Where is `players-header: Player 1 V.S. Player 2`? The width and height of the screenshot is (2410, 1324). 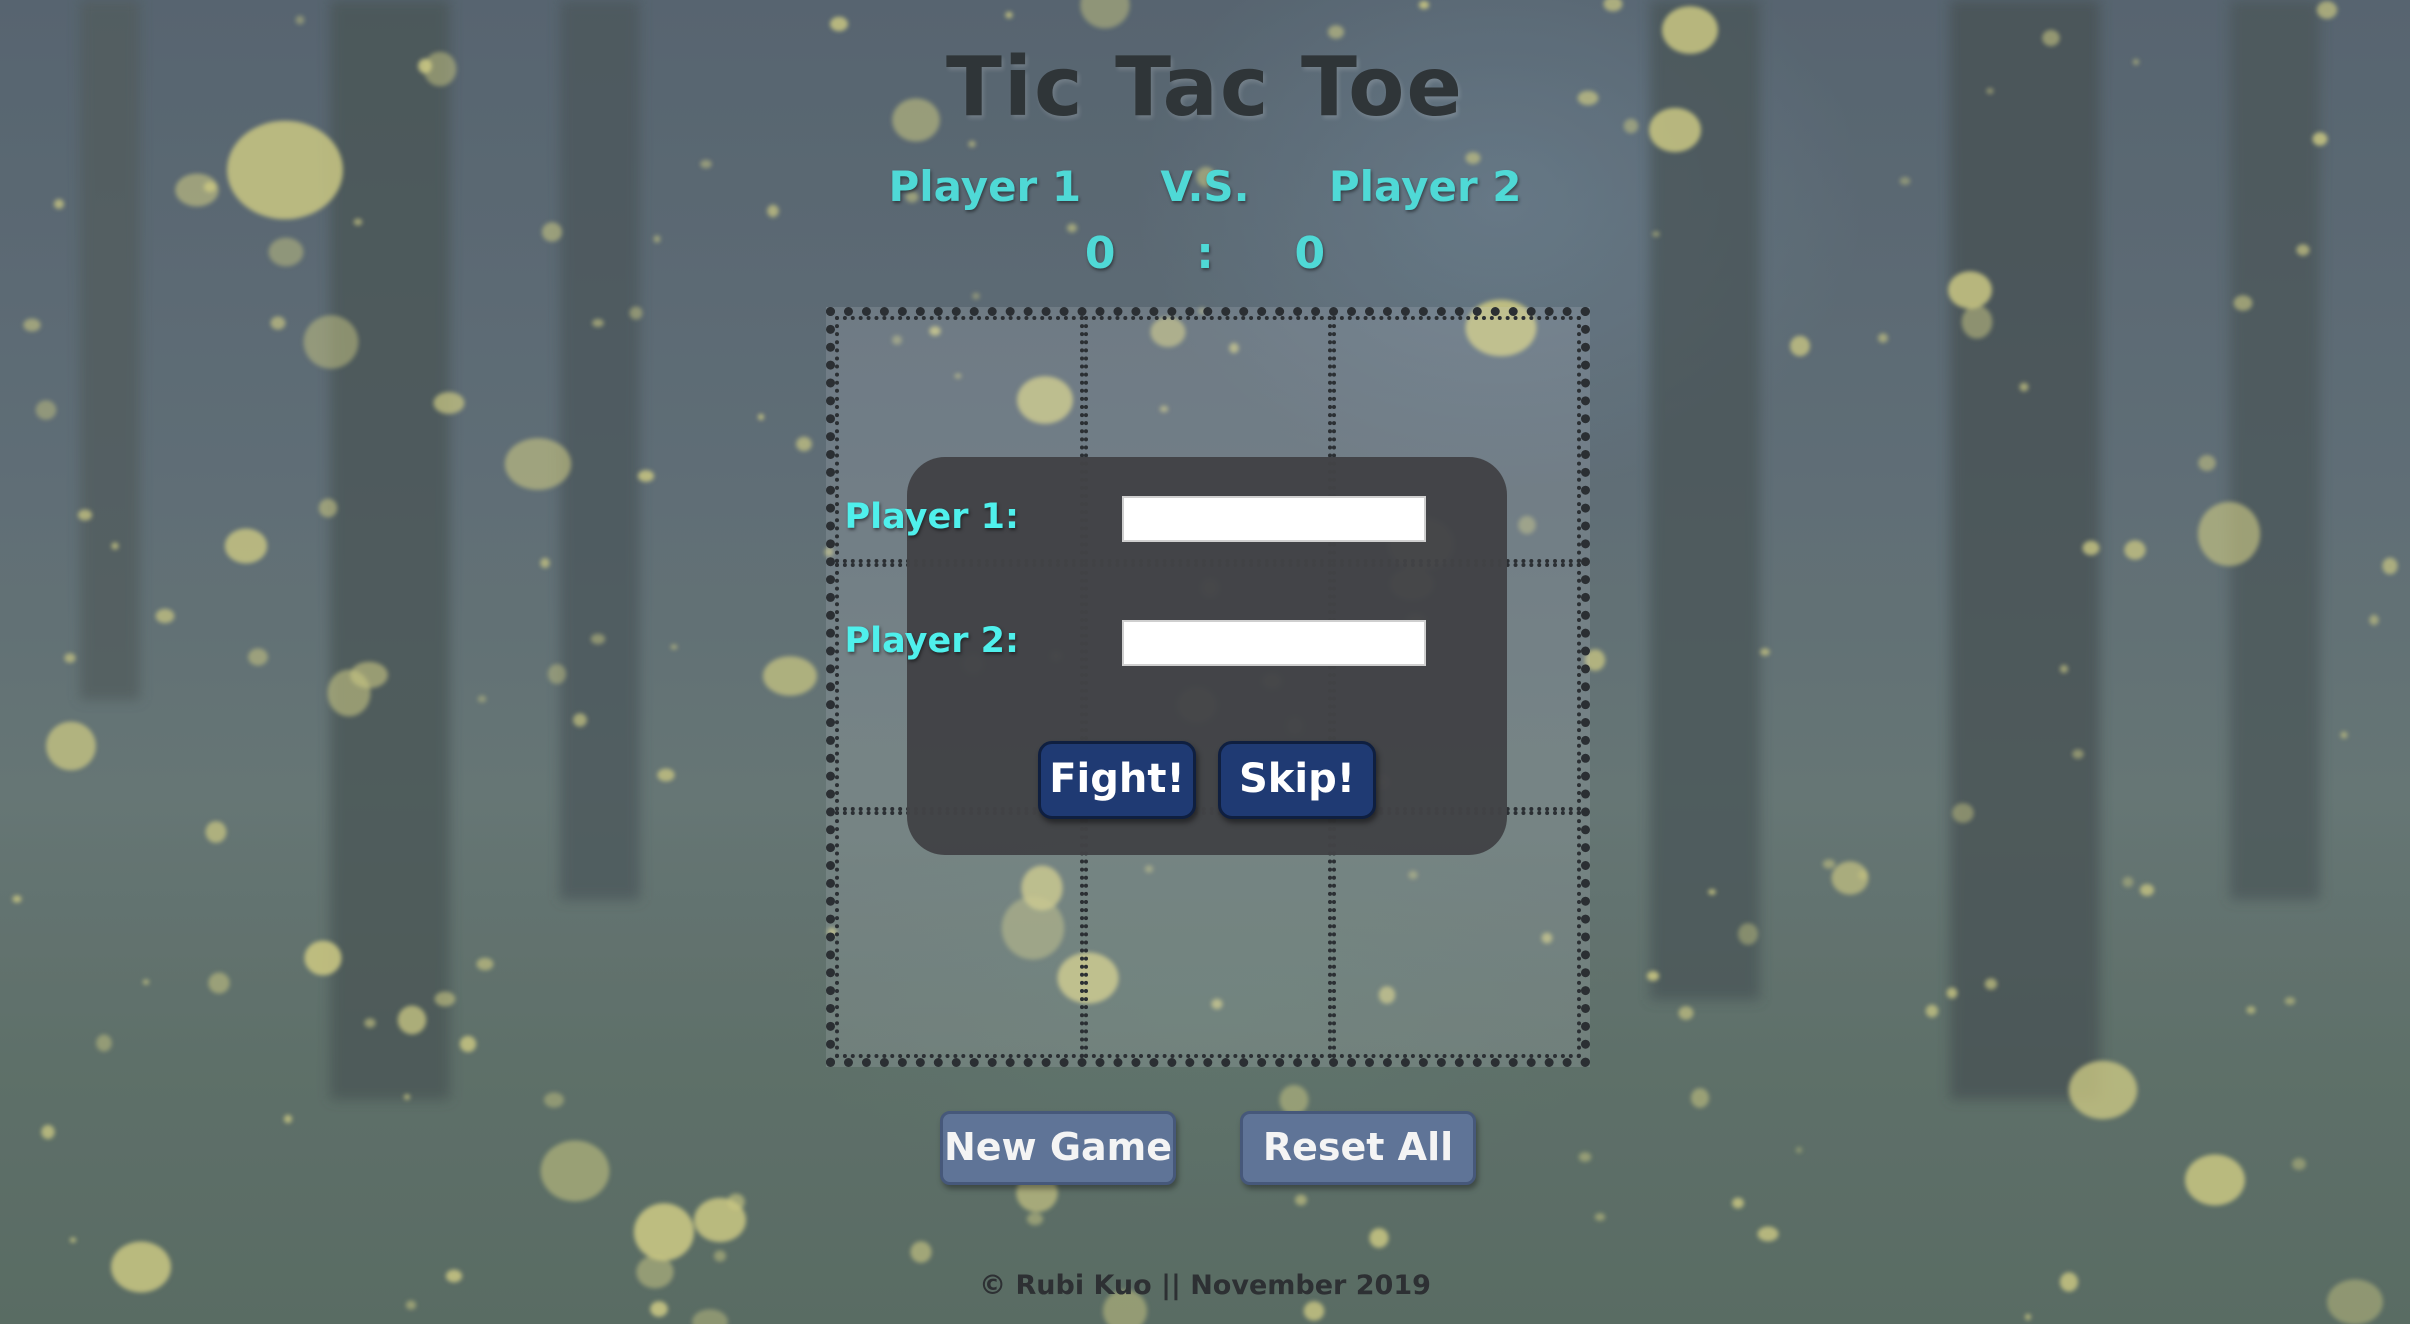
players-header: Player 1 V.S. Player 2 is located at coordinates (1205, 186).